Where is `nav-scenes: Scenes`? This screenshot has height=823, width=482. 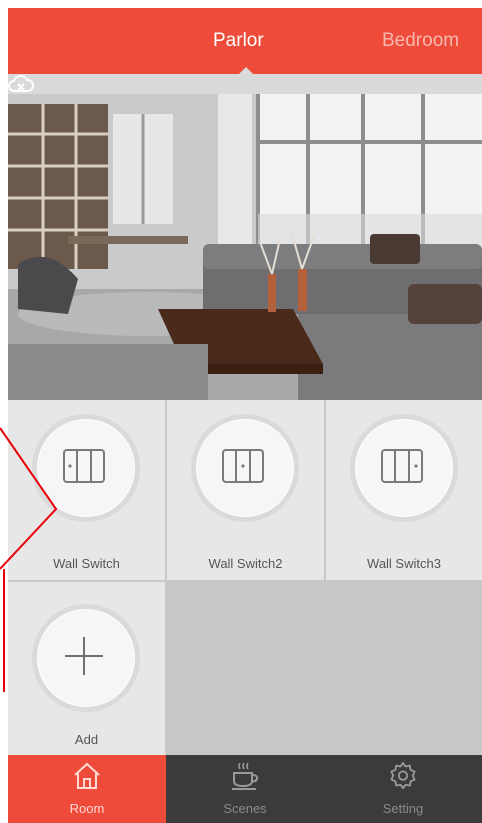
nav-scenes: Scenes is located at coordinates (245, 789).